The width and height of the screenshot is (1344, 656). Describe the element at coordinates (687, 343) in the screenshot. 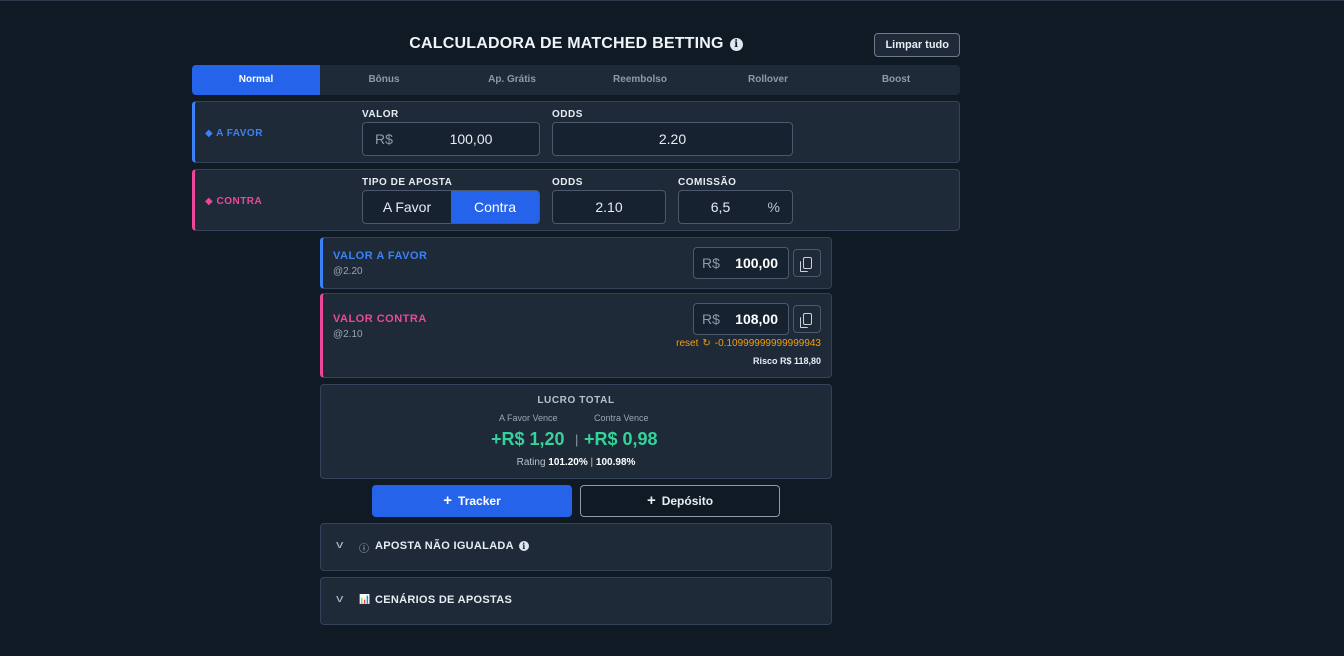

I see `reset-link: reset` at that location.